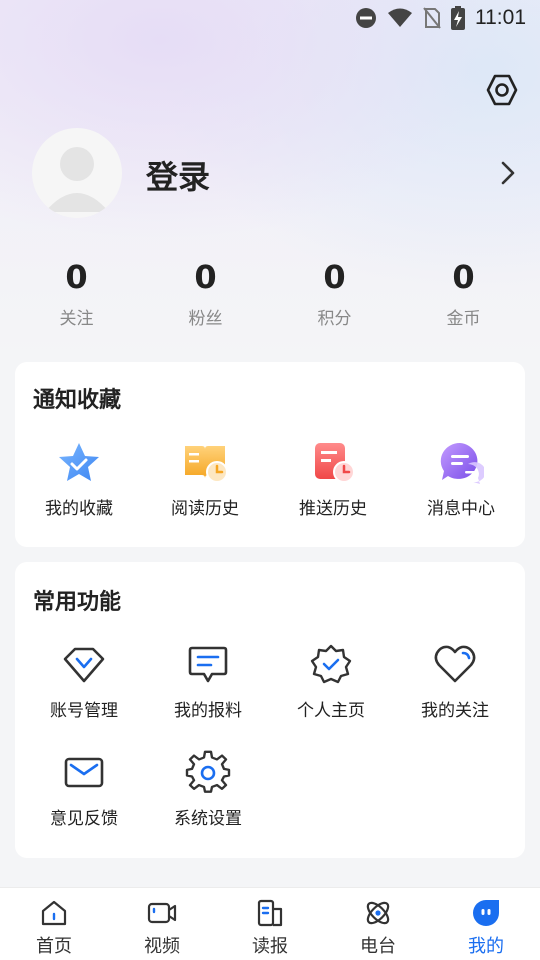 This screenshot has width=540, height=960. I want to click on star-icon, so click(79, 462).